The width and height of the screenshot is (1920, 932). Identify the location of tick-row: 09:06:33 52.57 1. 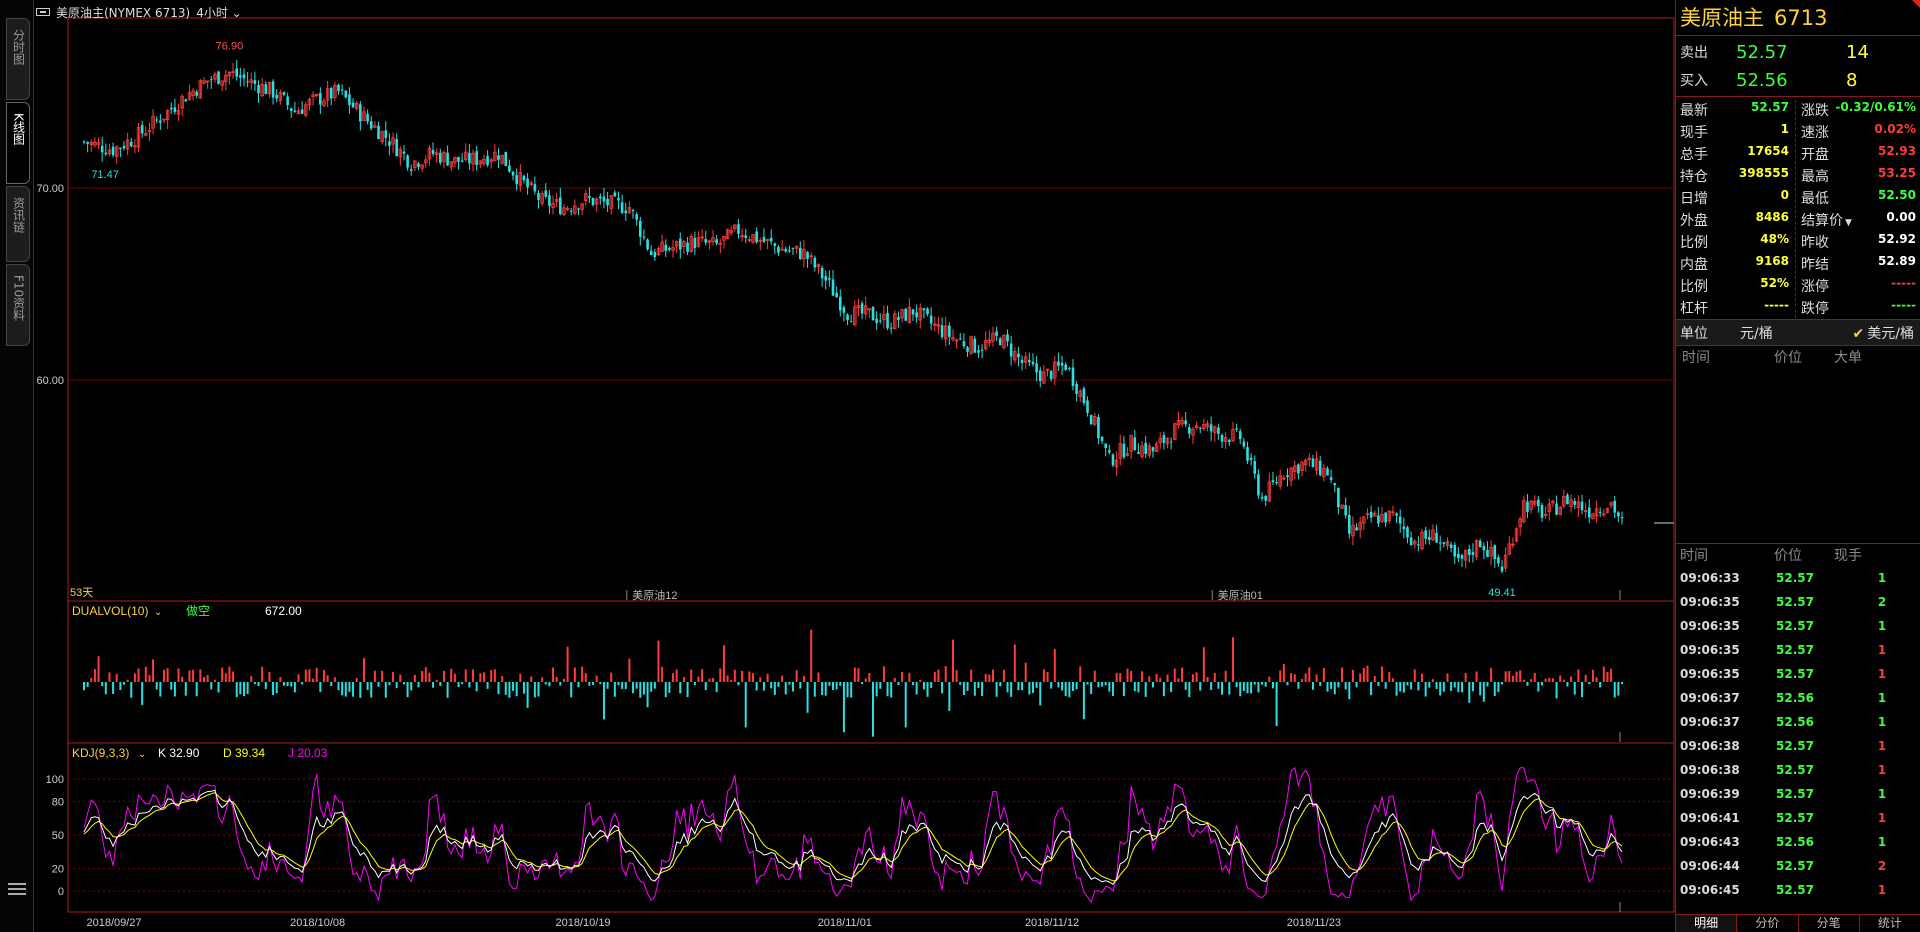
(1798, 578).